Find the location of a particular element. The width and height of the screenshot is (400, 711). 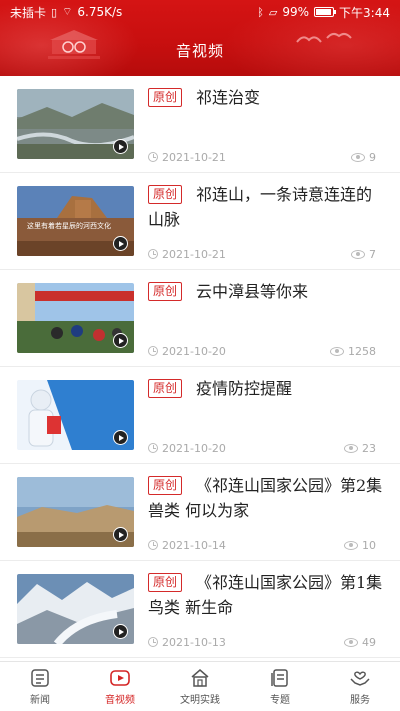

video-meta: 2021-10-21 9 is located at coordinates (262, 157).